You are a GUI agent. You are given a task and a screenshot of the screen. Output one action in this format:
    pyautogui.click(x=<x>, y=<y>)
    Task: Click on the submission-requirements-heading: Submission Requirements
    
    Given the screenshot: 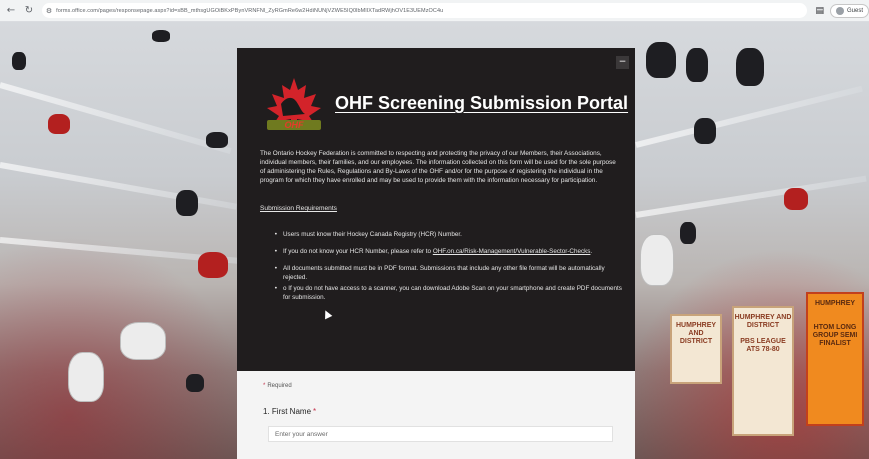 What is the action you would take?
    pyautogui.click(x=298, y=208)
    